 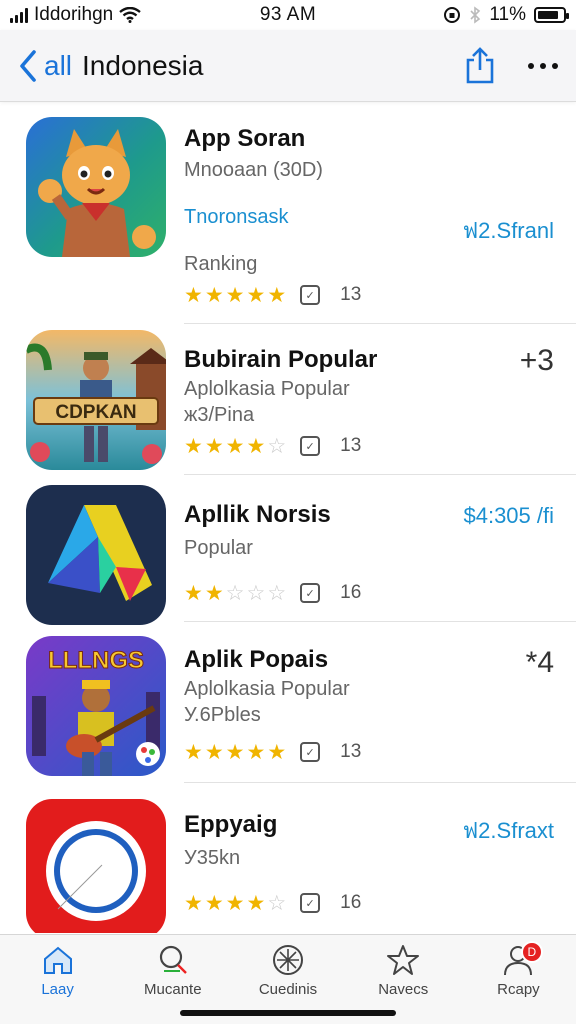 I want to click on app-subtitle: У35kn, so click(x=212, y=858).